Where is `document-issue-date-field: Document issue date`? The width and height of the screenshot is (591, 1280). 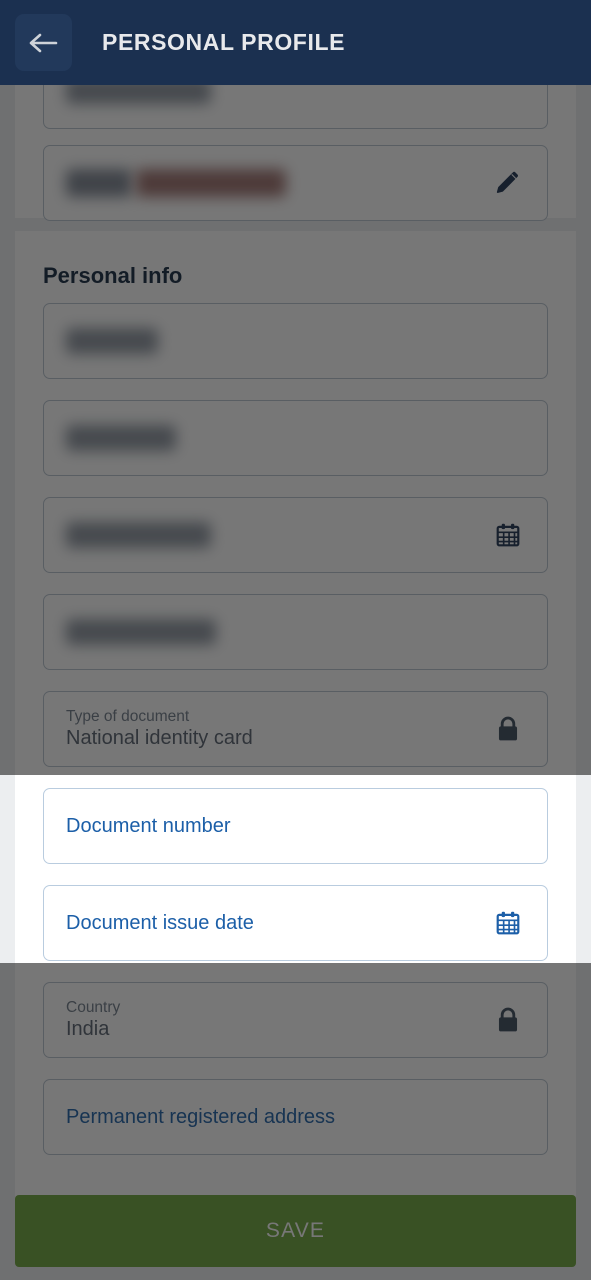 document-issue-date-field: Document issue date is located at coordinates (295, 923).